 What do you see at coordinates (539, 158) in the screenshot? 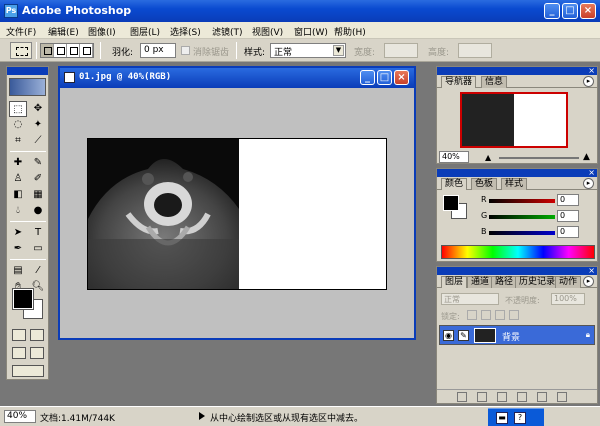
I see `zoom-slider` at bounding box center [539, 158].